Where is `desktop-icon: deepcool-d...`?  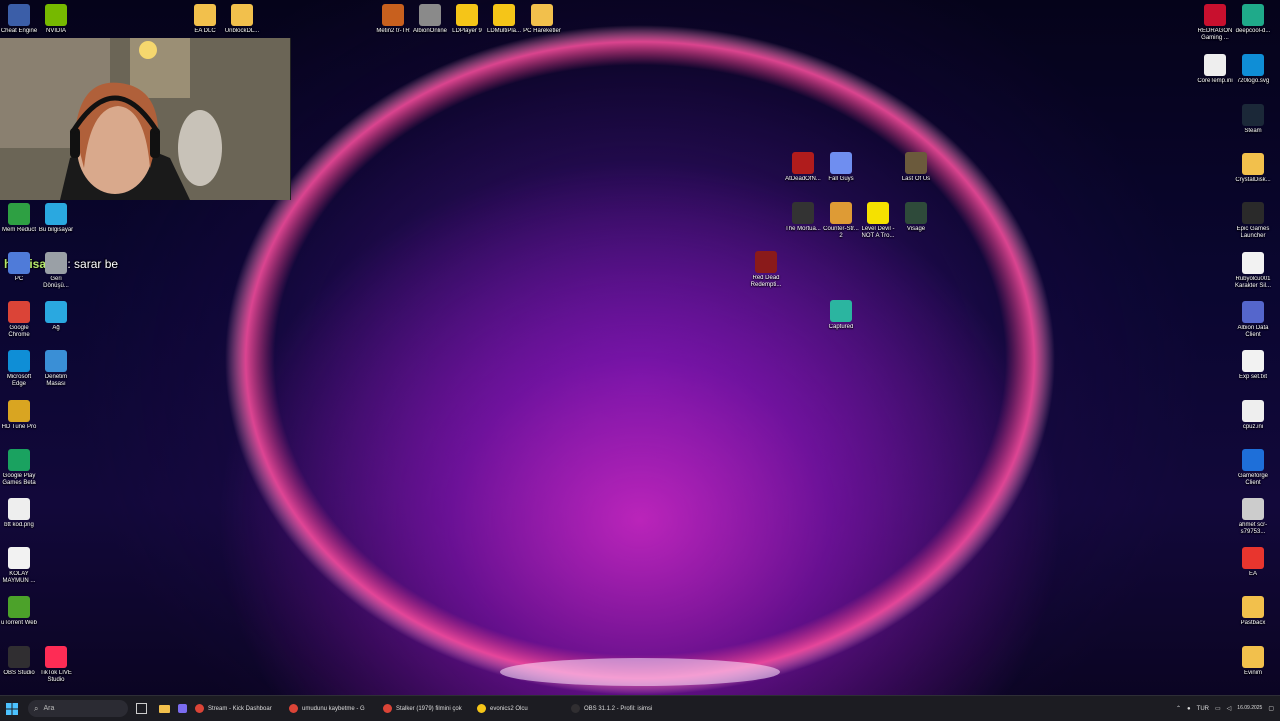 desktop-icon: deepcool-d... is located at coordinates (1253, 19).